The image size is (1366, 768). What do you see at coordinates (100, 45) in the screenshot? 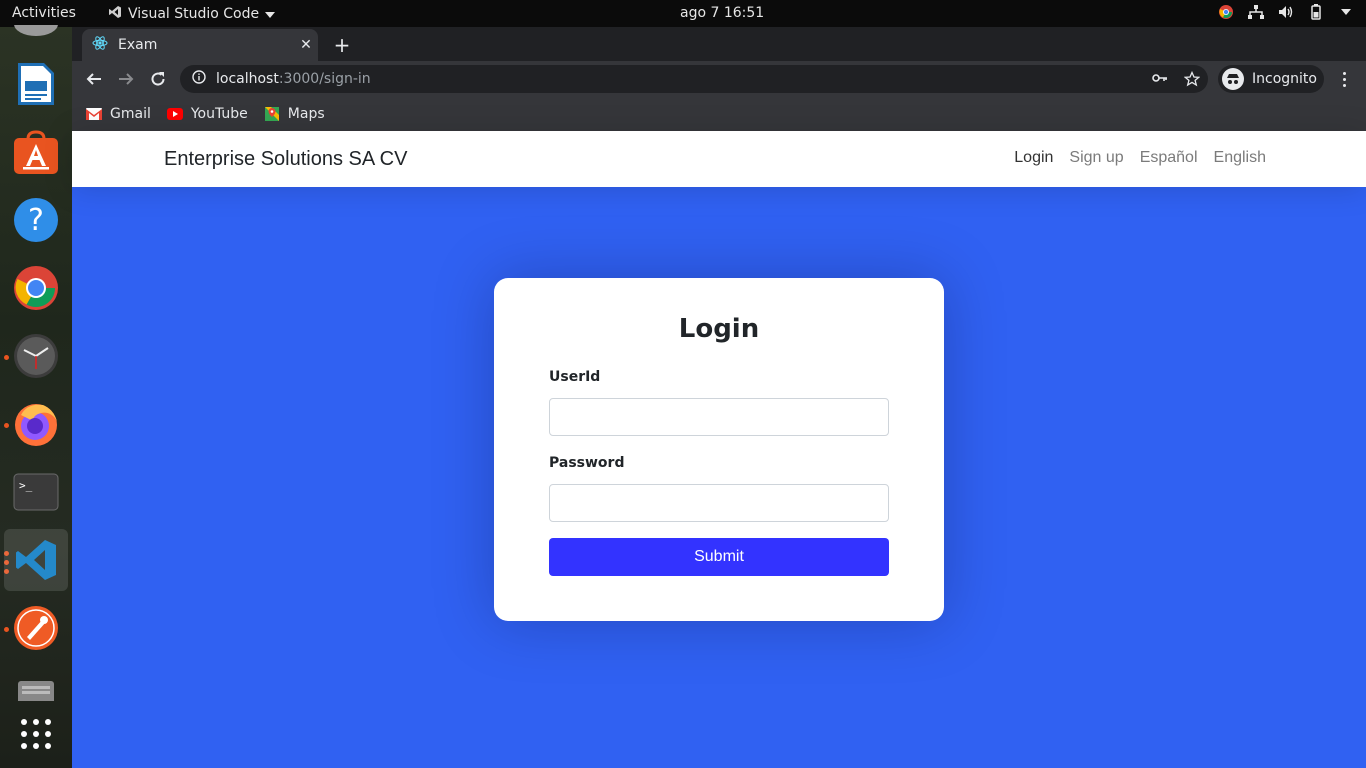
I see `react-favicon-icon` at bounding box center [100, 45].